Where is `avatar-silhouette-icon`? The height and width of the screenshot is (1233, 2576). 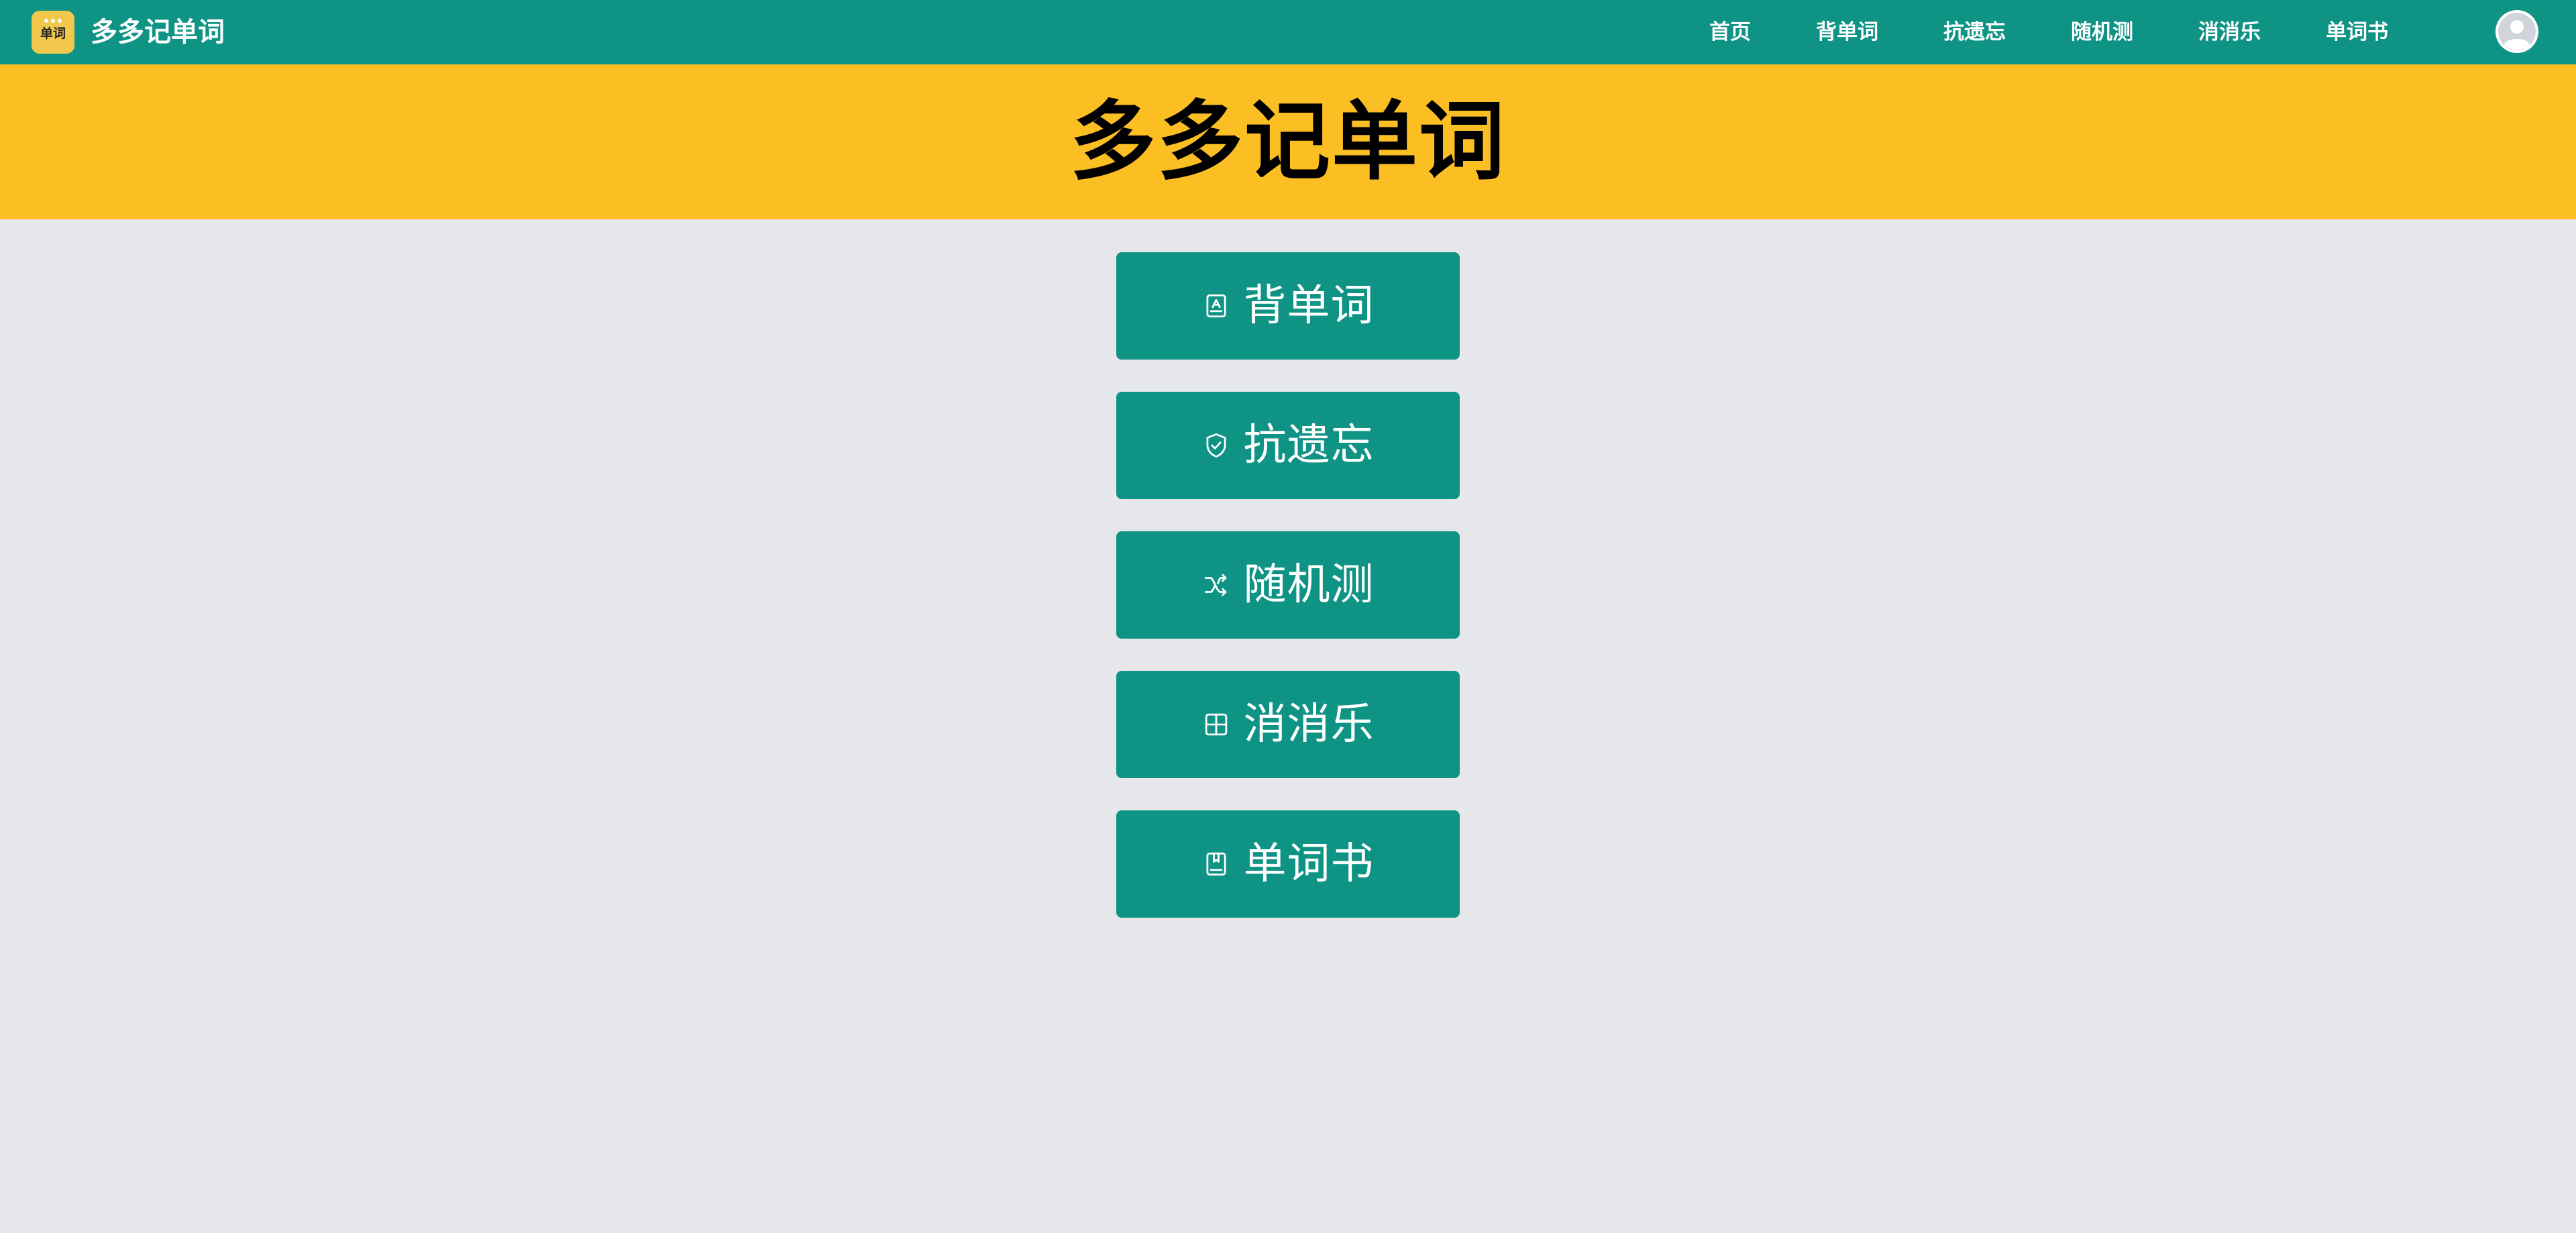 avatar-silhouette-icon is located at coordinates (2517, 32).